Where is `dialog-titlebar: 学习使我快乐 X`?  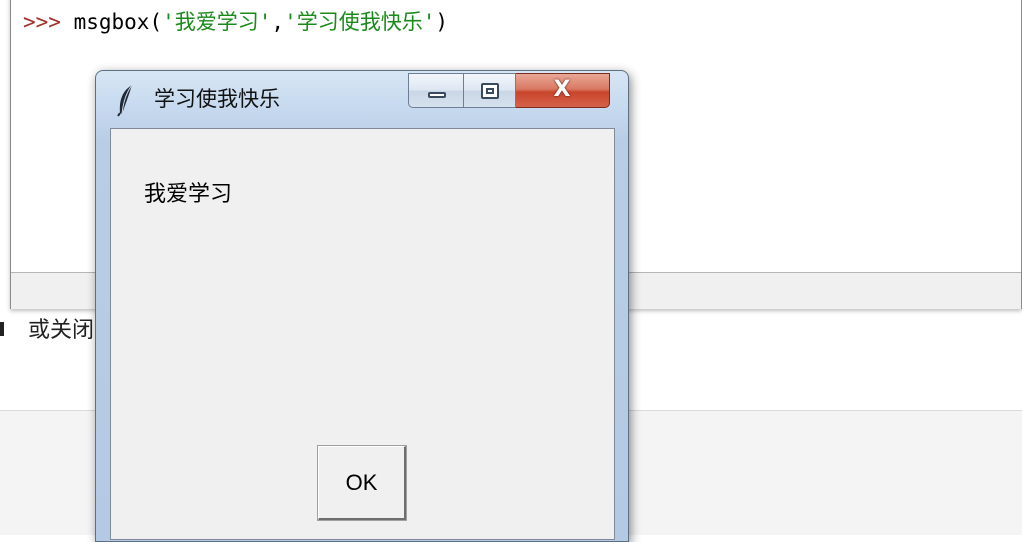 dialog-titlebar: 学习使我快乐 X is located at coordinates (362, 99).